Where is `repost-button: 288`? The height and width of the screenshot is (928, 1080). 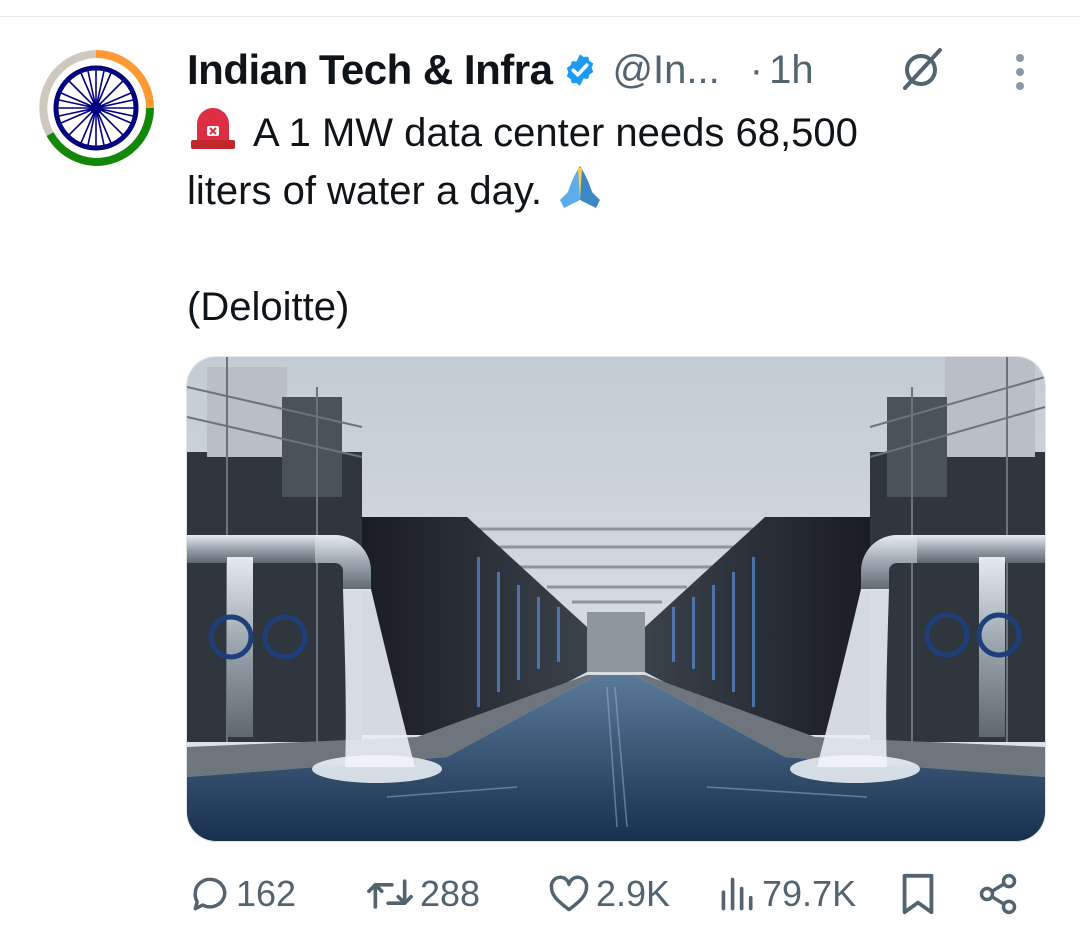 repost-button: 288 is located at coordinates (422, 894).